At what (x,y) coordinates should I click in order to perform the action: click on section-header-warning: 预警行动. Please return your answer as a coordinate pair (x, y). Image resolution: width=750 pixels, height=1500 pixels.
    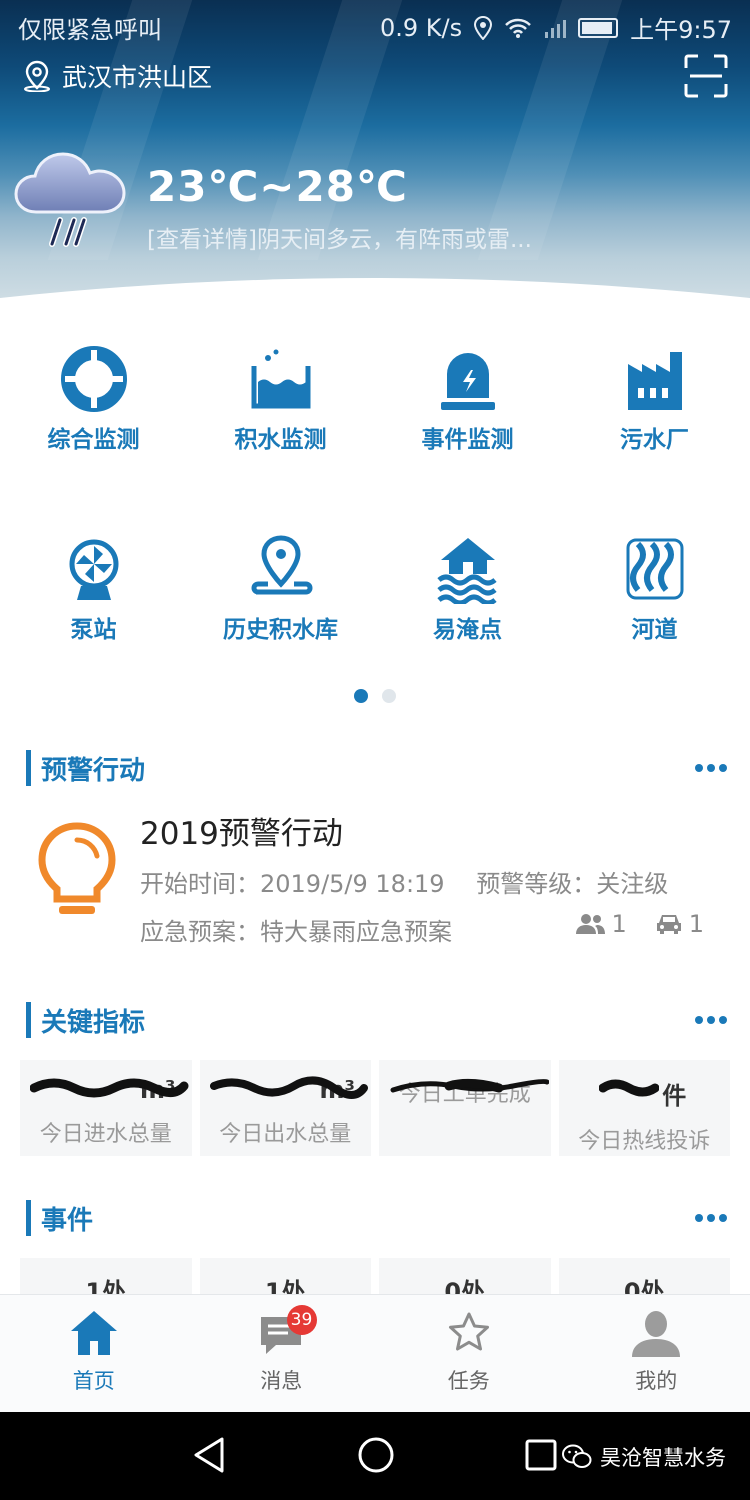
    Looking at the image, I should click on (85, 768).